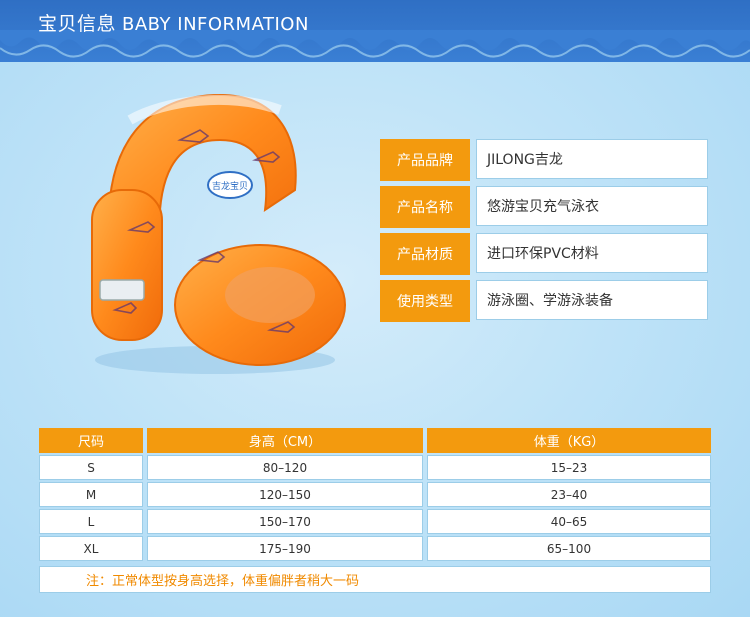 The width and height of the screenshot is (750, 617). I want to click on info-value: 进口环保PVC材料, so click(592, 253).